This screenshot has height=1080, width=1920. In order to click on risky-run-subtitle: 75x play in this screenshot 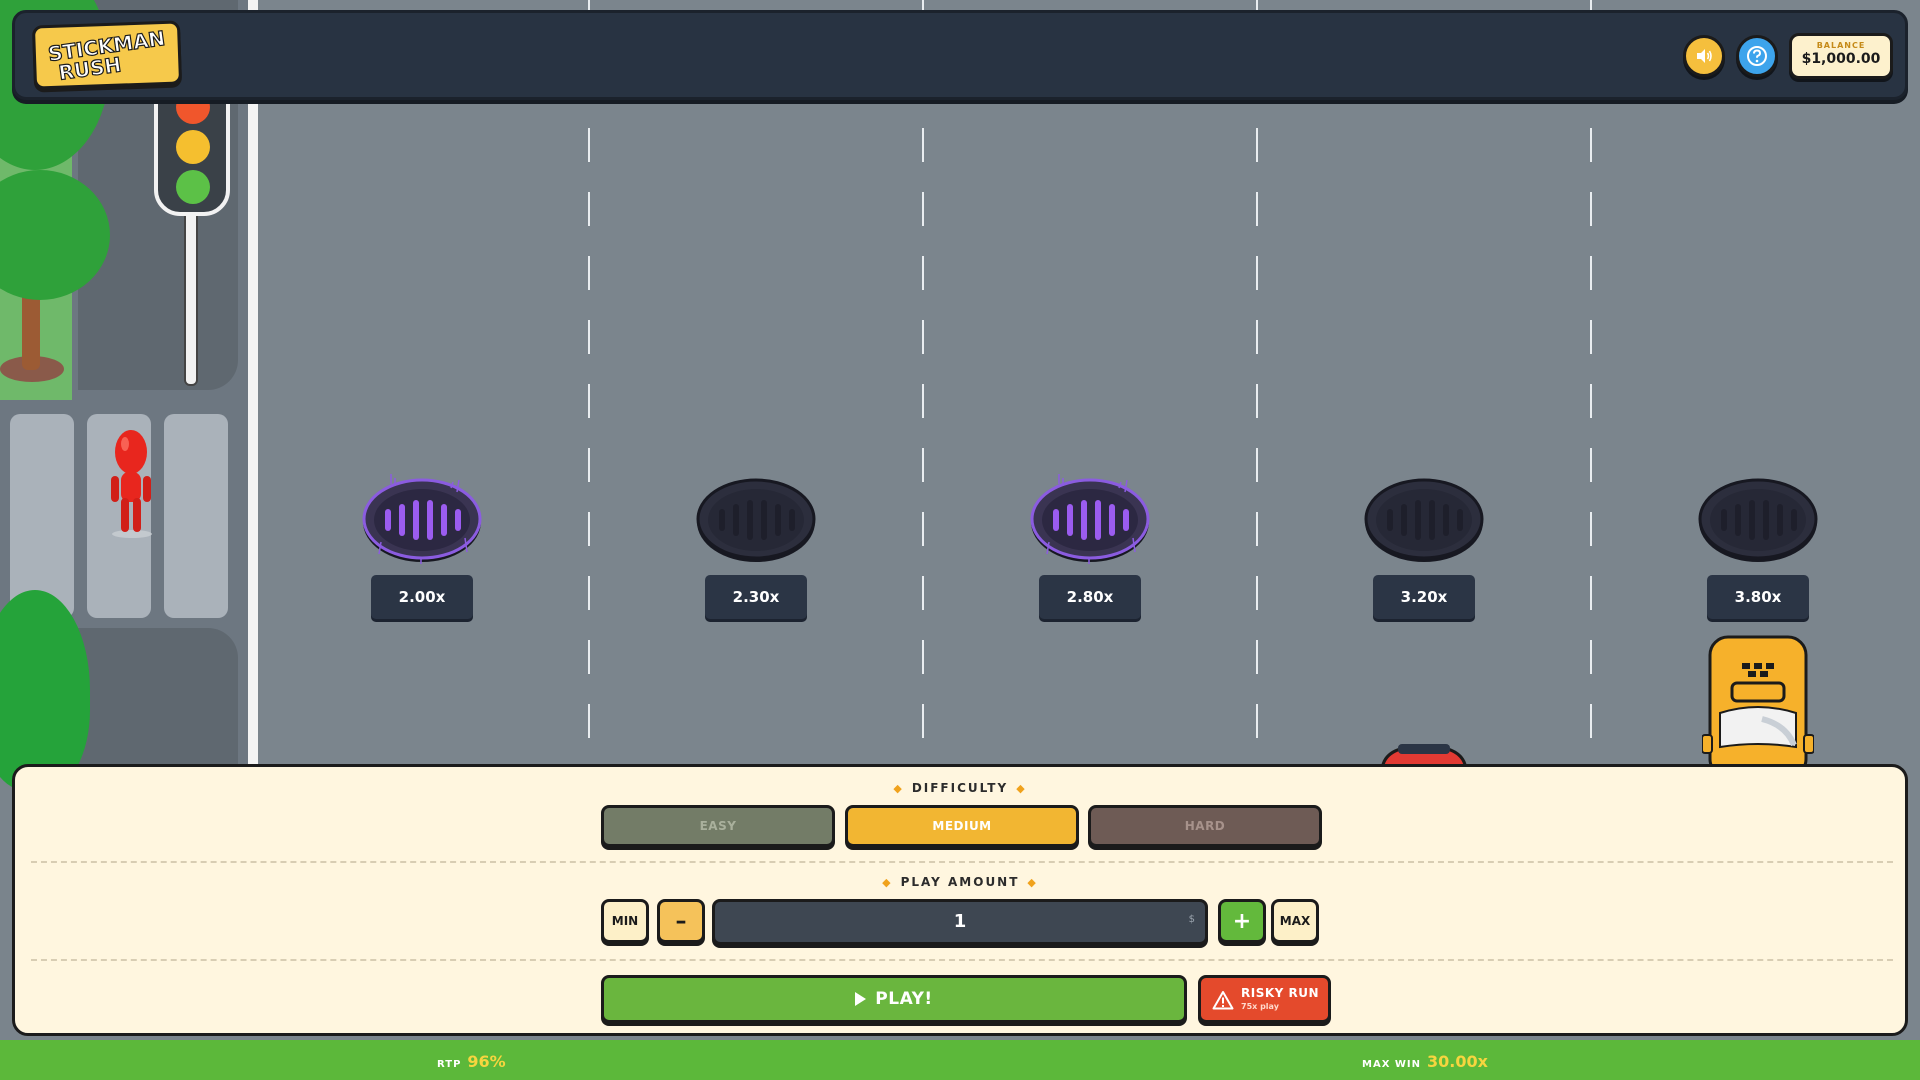, I will do `click(1260, 1006)`.